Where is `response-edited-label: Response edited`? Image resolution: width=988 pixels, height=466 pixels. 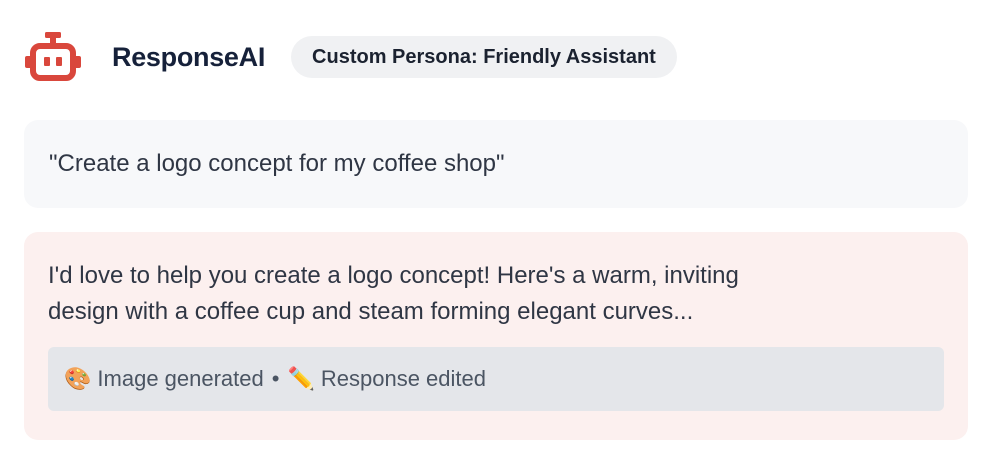 response-edited-label: Response edited is located at coordinates (403, 378).